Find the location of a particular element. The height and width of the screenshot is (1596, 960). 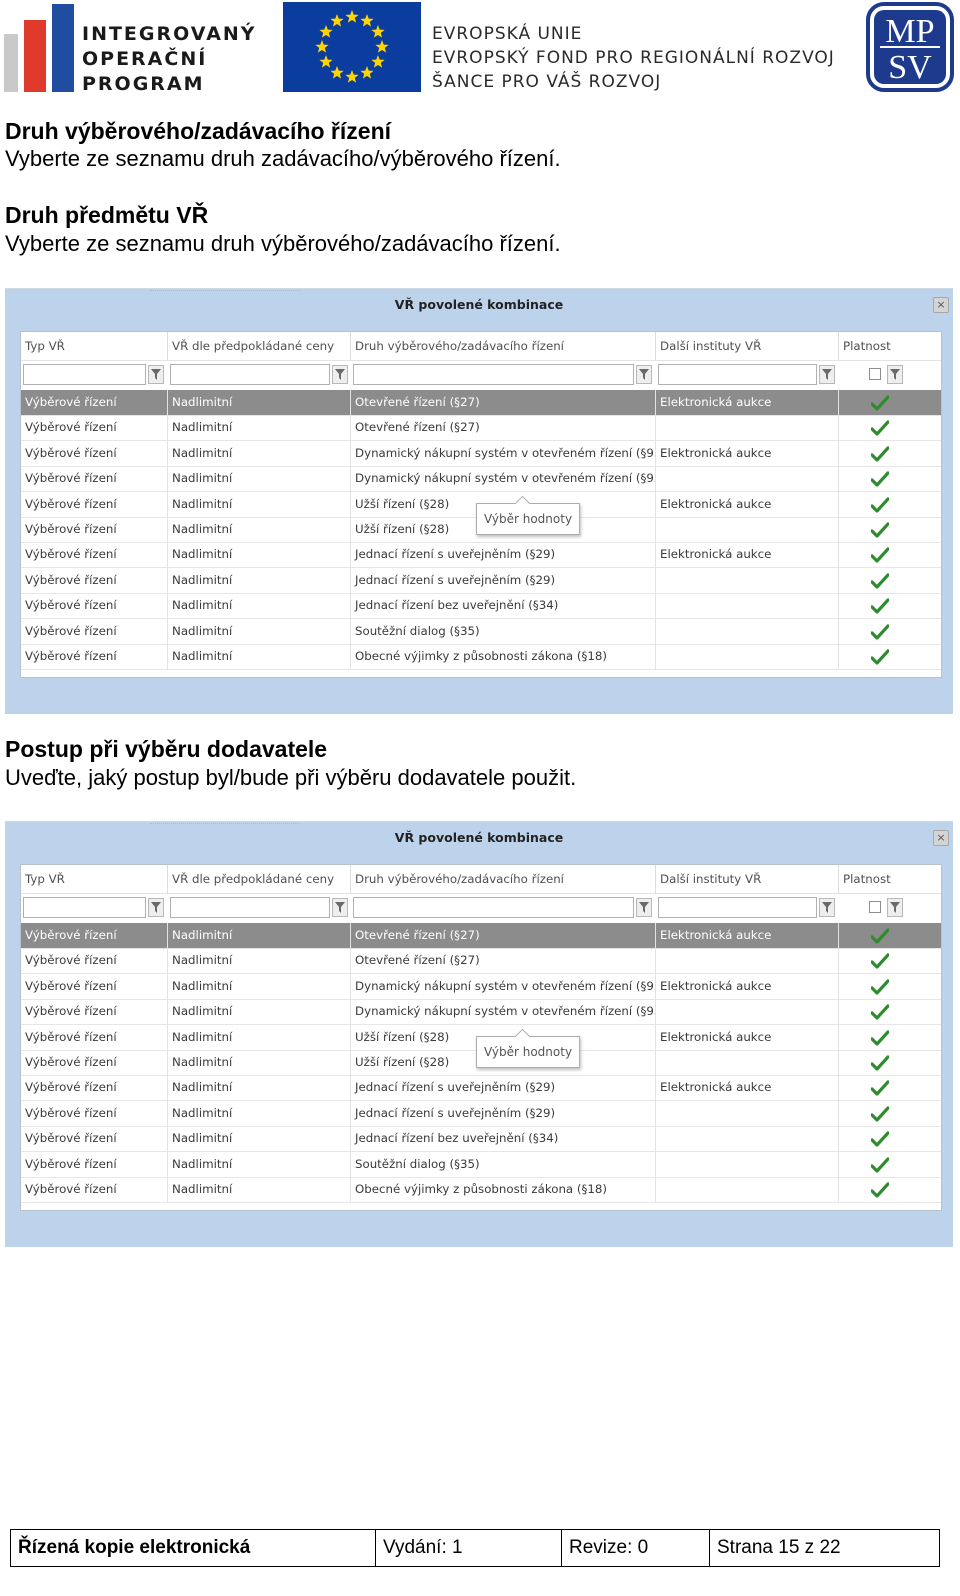

eu-line-2: EVROPSKÝ FOND PRO REGIONÁLNÍ ROZVOJ is located at coordinates (633, 58).